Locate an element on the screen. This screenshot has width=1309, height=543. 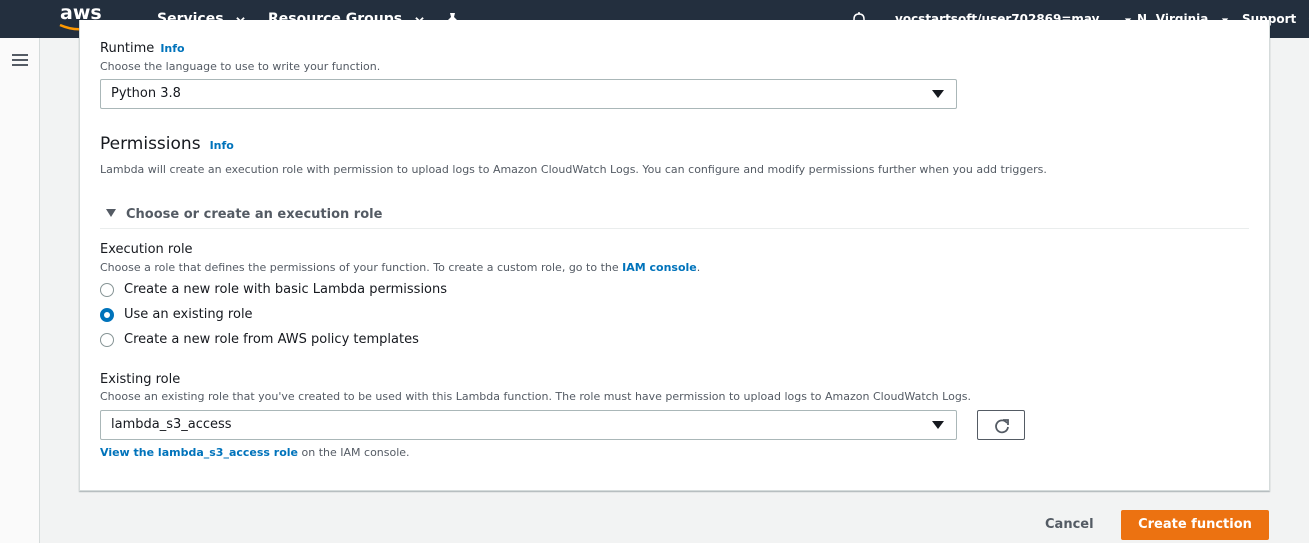
runtime-label: Runtime Info is located at coordinates (142, 48).